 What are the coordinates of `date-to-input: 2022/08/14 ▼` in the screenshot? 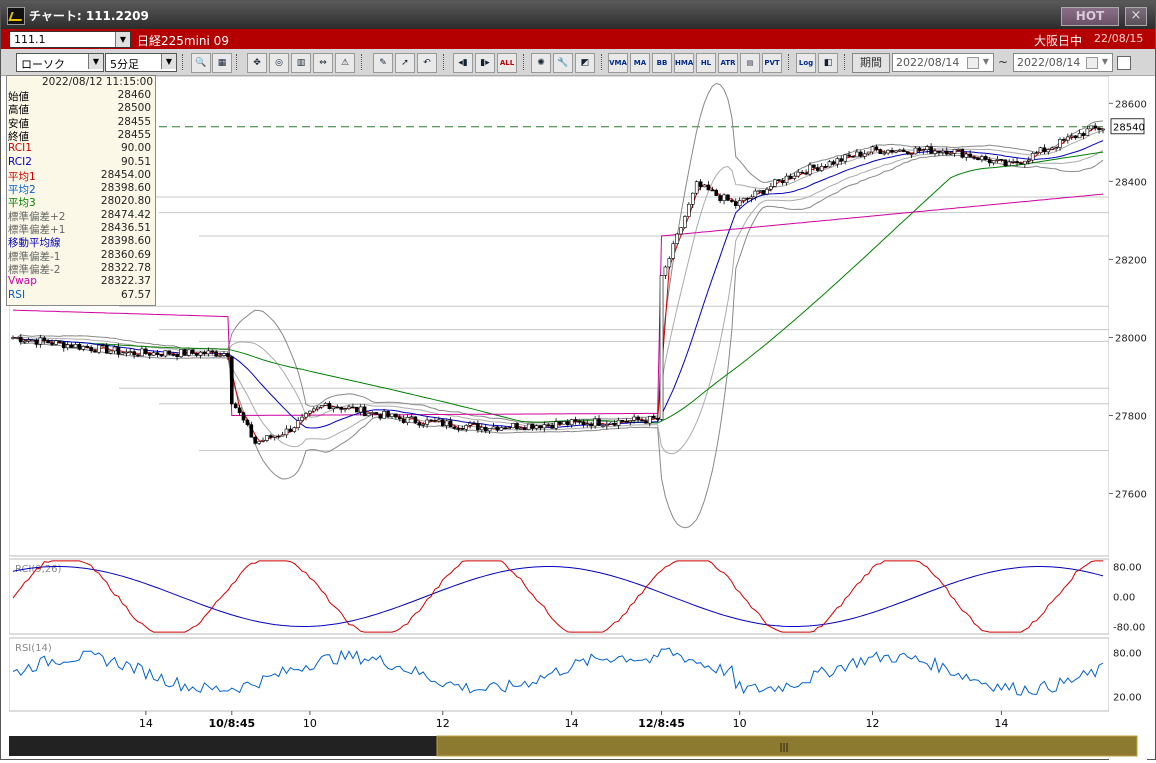 It's located at (1063, 62).